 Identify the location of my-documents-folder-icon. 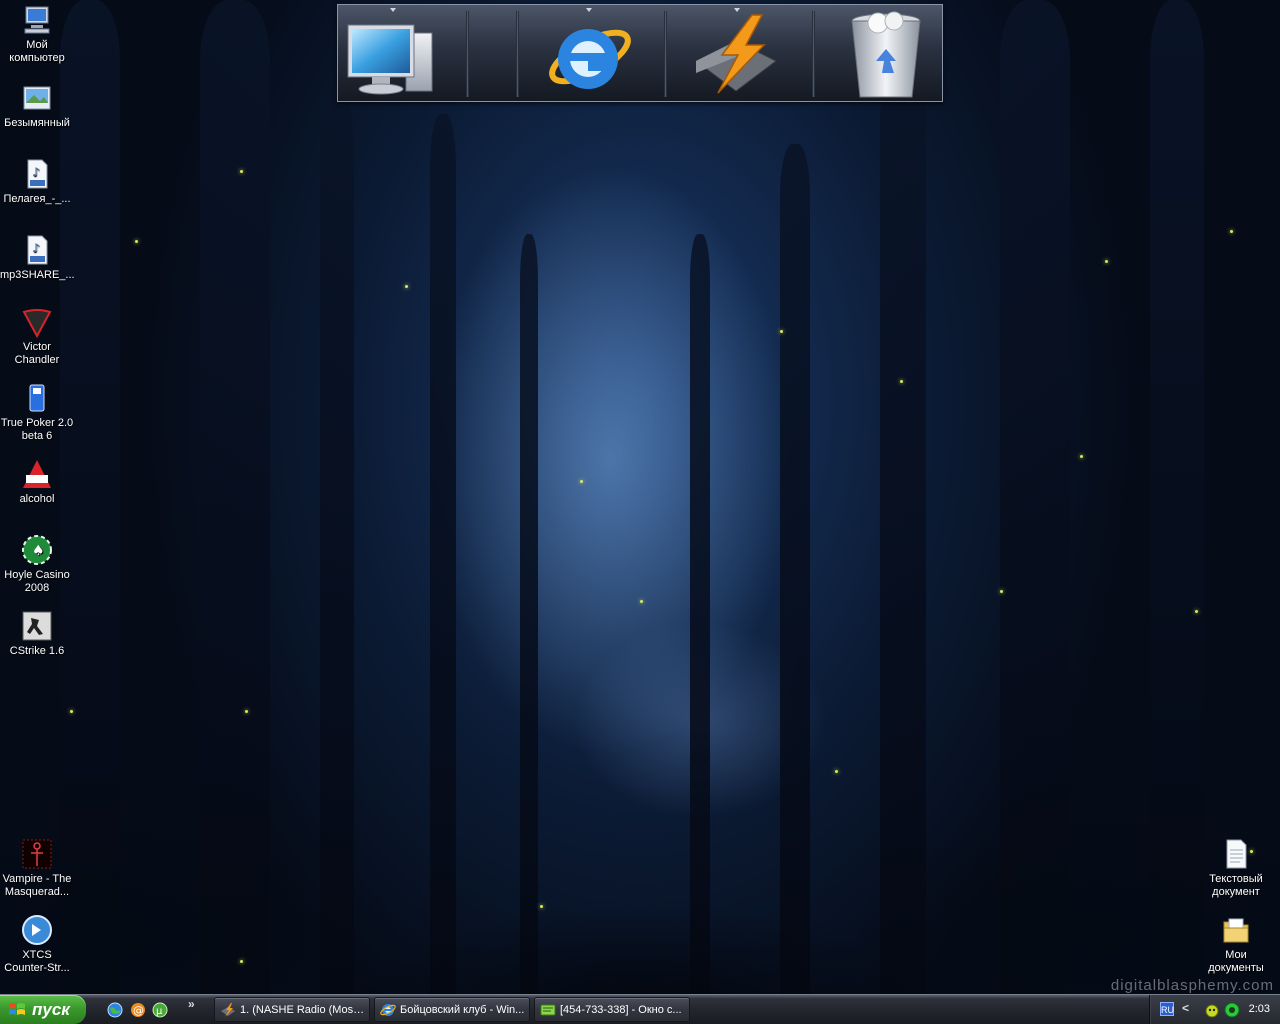
(1236, 930).